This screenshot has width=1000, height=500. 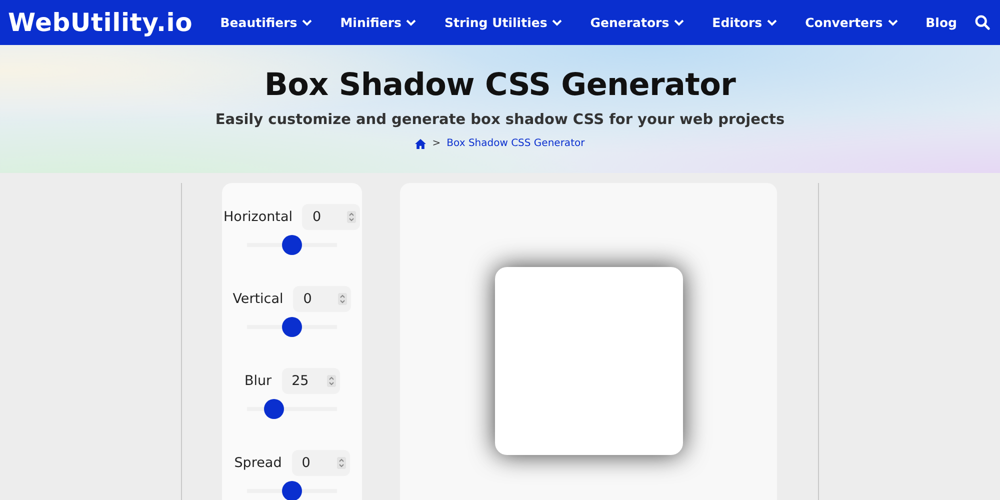 What do you see at coordinates (258, 299) in the screenshot?
I see `control-label: Vertical` at bounding box center [258, 299].